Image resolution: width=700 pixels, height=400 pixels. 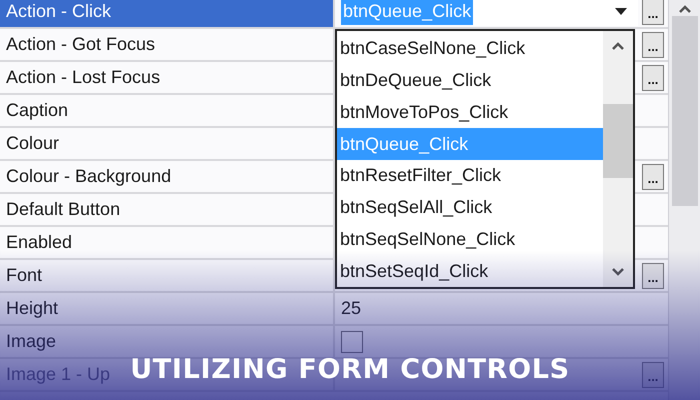 I want to click on property-label: Action - Click, so click(x=59, y=12).